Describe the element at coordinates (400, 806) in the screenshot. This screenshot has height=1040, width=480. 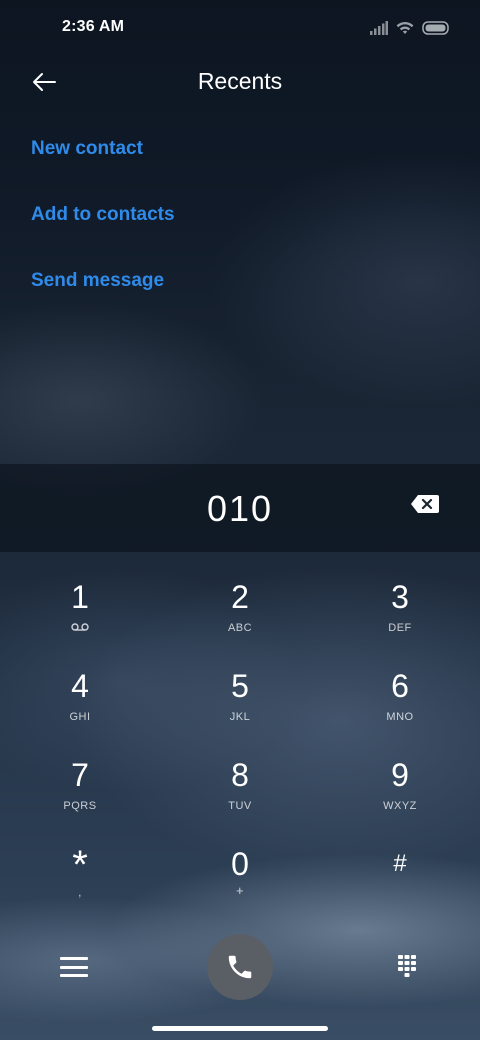
I see `key-letters: WXYZ` at that location.